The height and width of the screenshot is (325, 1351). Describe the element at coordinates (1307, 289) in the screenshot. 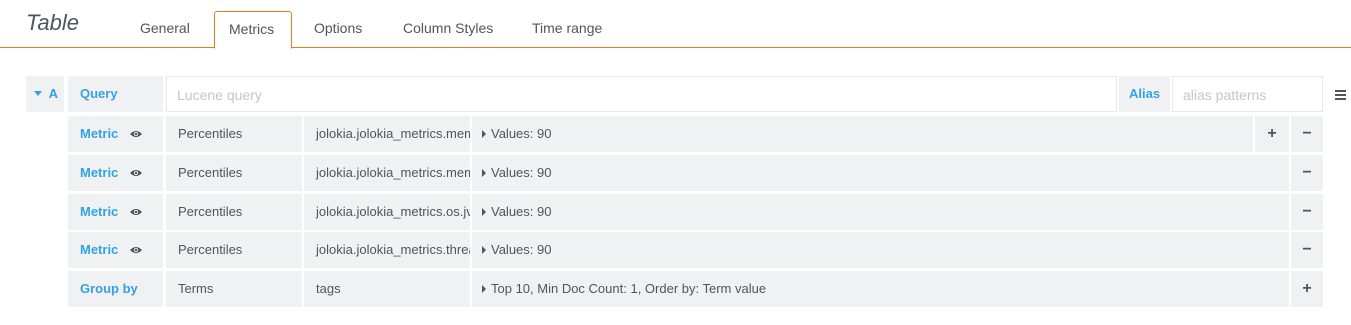

I see `add-group-by-button: +` at that location.